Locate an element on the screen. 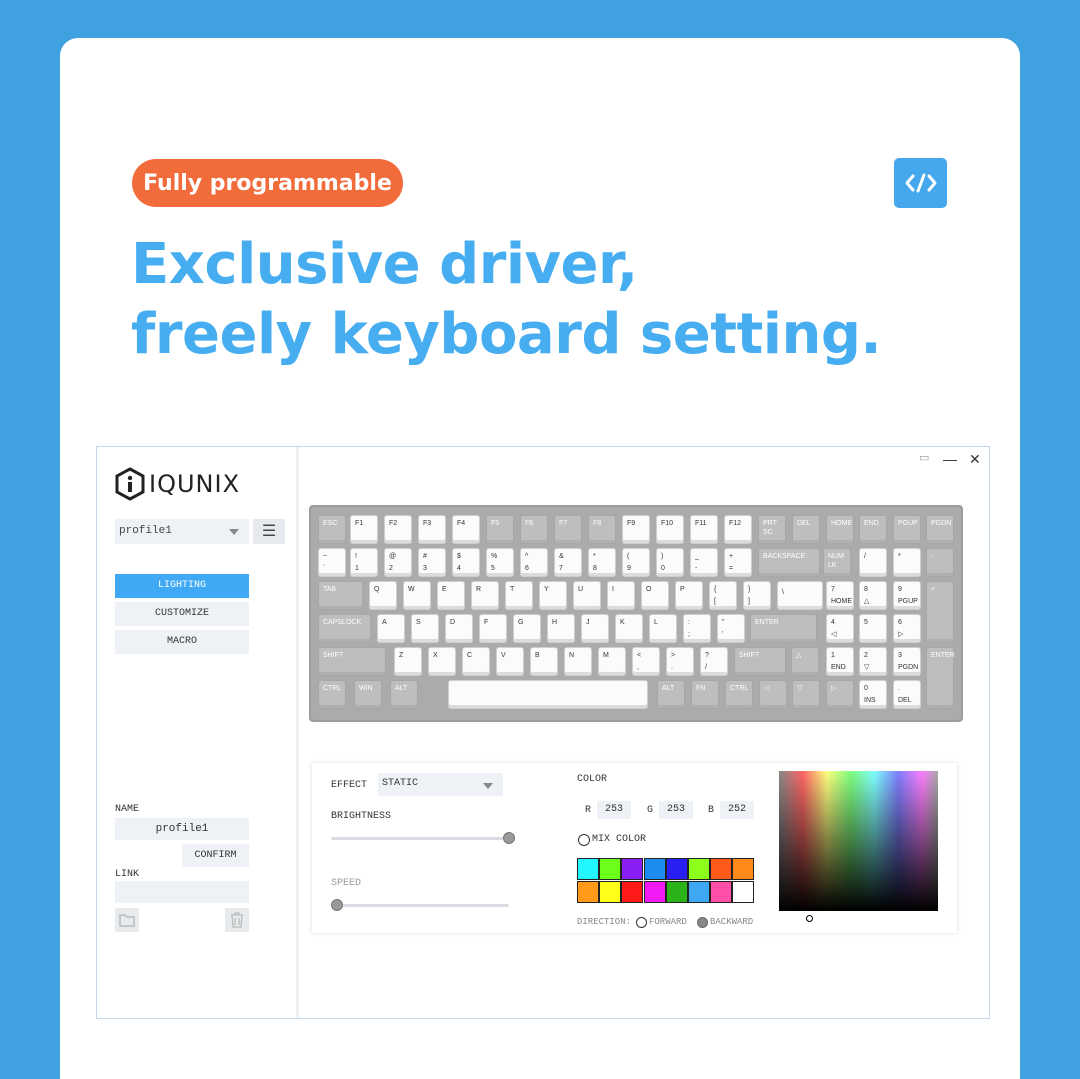  key: V is located at coordinates (510, 661).